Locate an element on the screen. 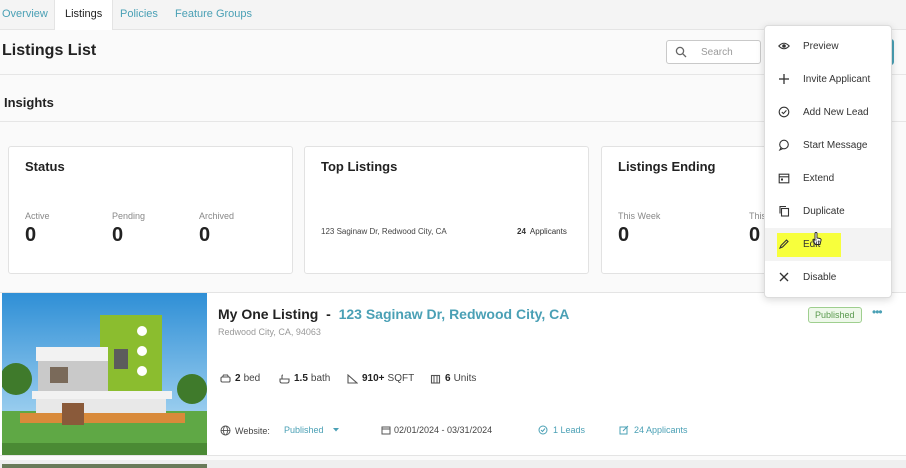 The width and height of the screenshot is (906, 468). menu-item-preview: Preview is located at coordinates (828, 46).